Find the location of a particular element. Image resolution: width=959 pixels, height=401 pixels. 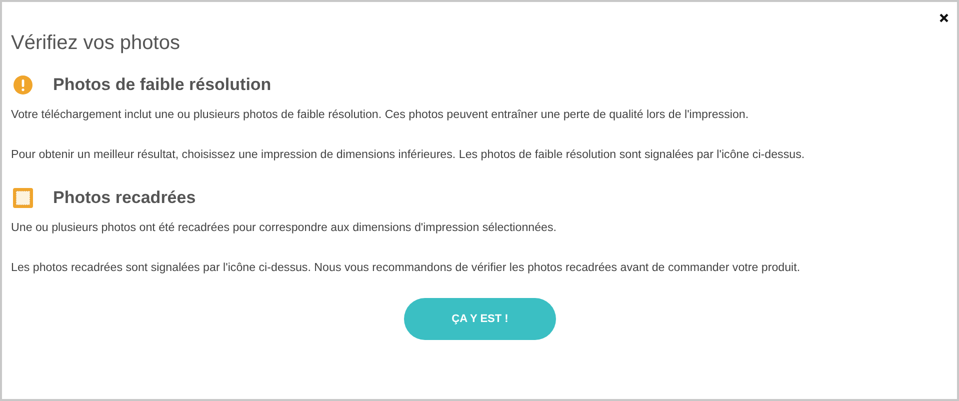

crop-frame-icon is located at coordinates (23, 198).